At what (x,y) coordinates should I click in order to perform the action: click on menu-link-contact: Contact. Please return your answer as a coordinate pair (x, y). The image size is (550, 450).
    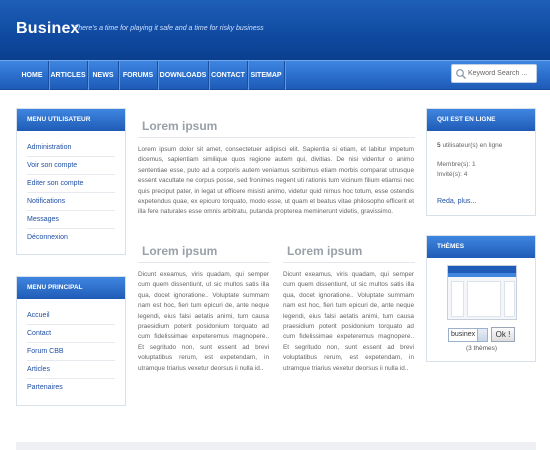
    Looking at the image, I should click on (71, 334).